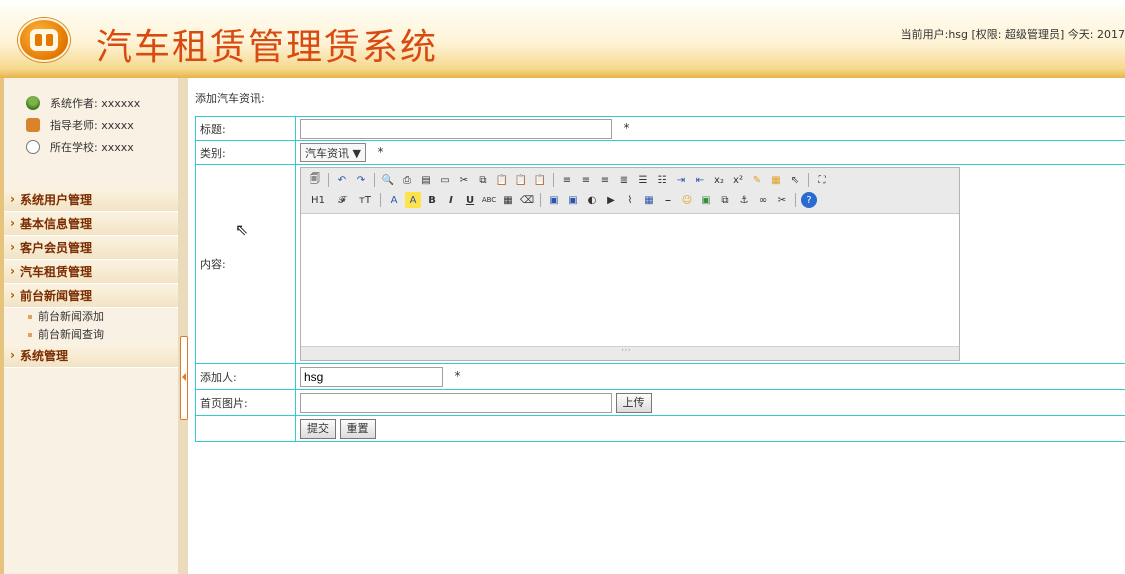  What do you see at coordinates (91, 317) in the screenshot?
I see `submenu-item-news-add: 前台新闻添加` at bounding box center [91, 317].